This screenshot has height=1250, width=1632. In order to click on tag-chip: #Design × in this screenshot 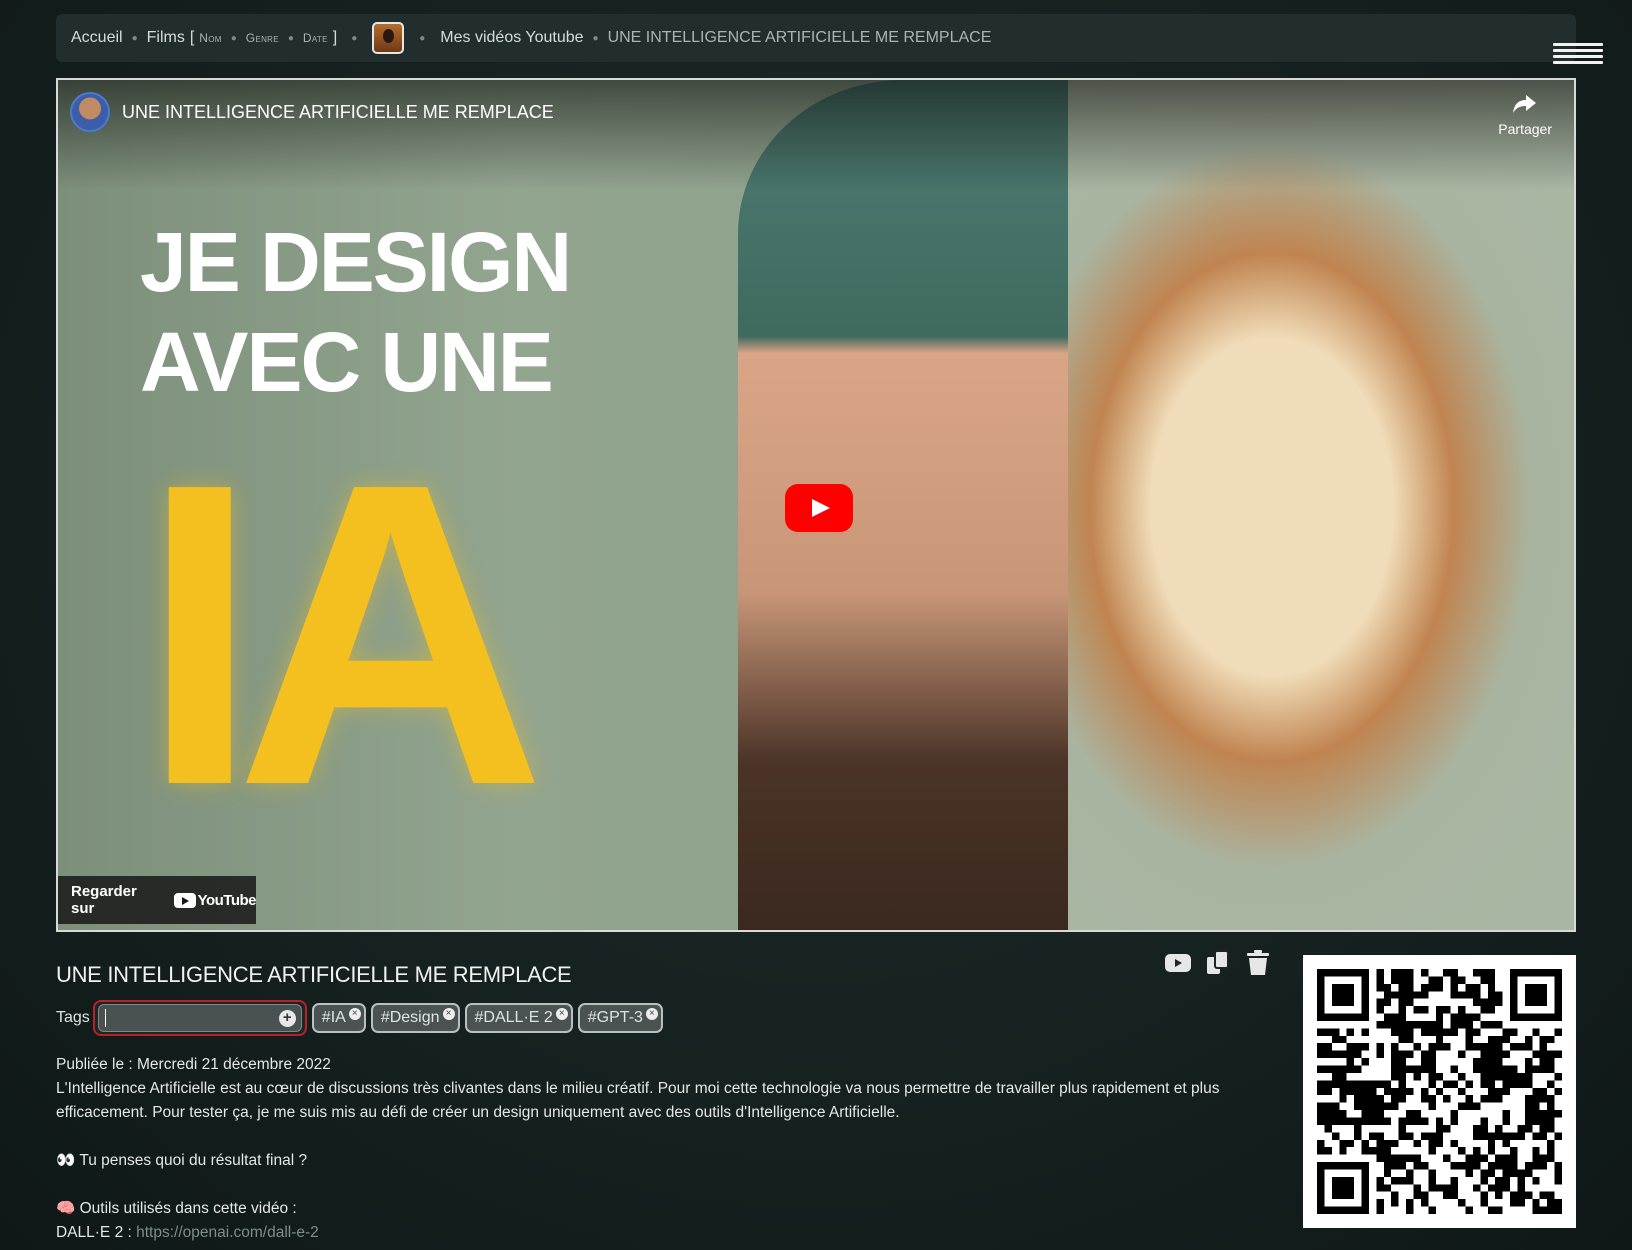, I will do `click(415, 1018)`.